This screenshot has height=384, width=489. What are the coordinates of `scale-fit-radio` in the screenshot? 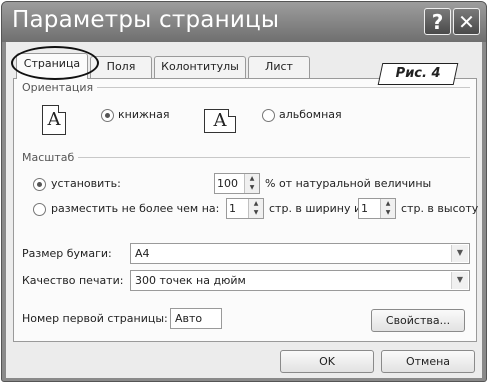 It's located at (39, 209).